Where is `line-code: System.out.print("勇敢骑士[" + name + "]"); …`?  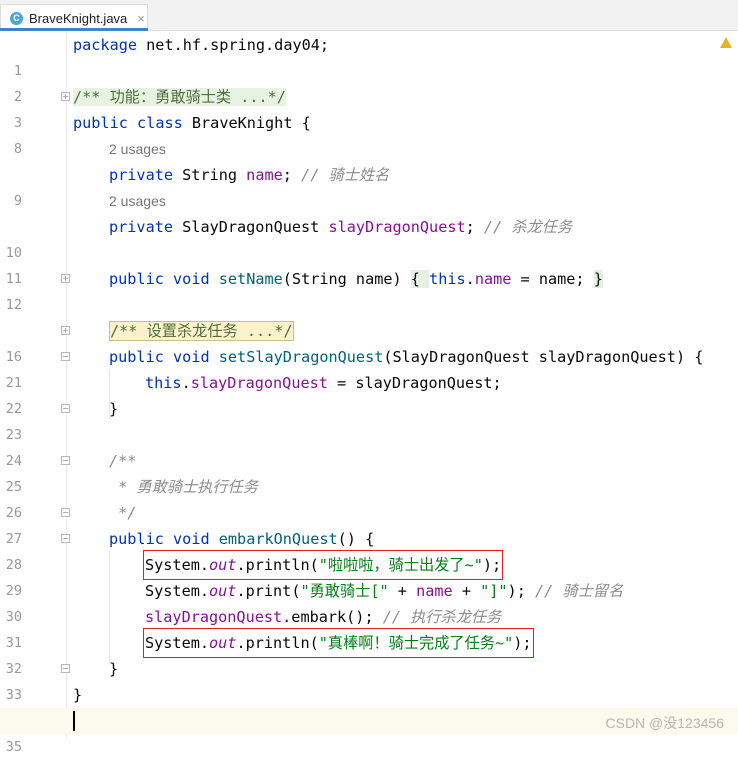
line-code: System.out.print("勇敢骑士[" + name + "]"); … is located at coordinates (384, 591).